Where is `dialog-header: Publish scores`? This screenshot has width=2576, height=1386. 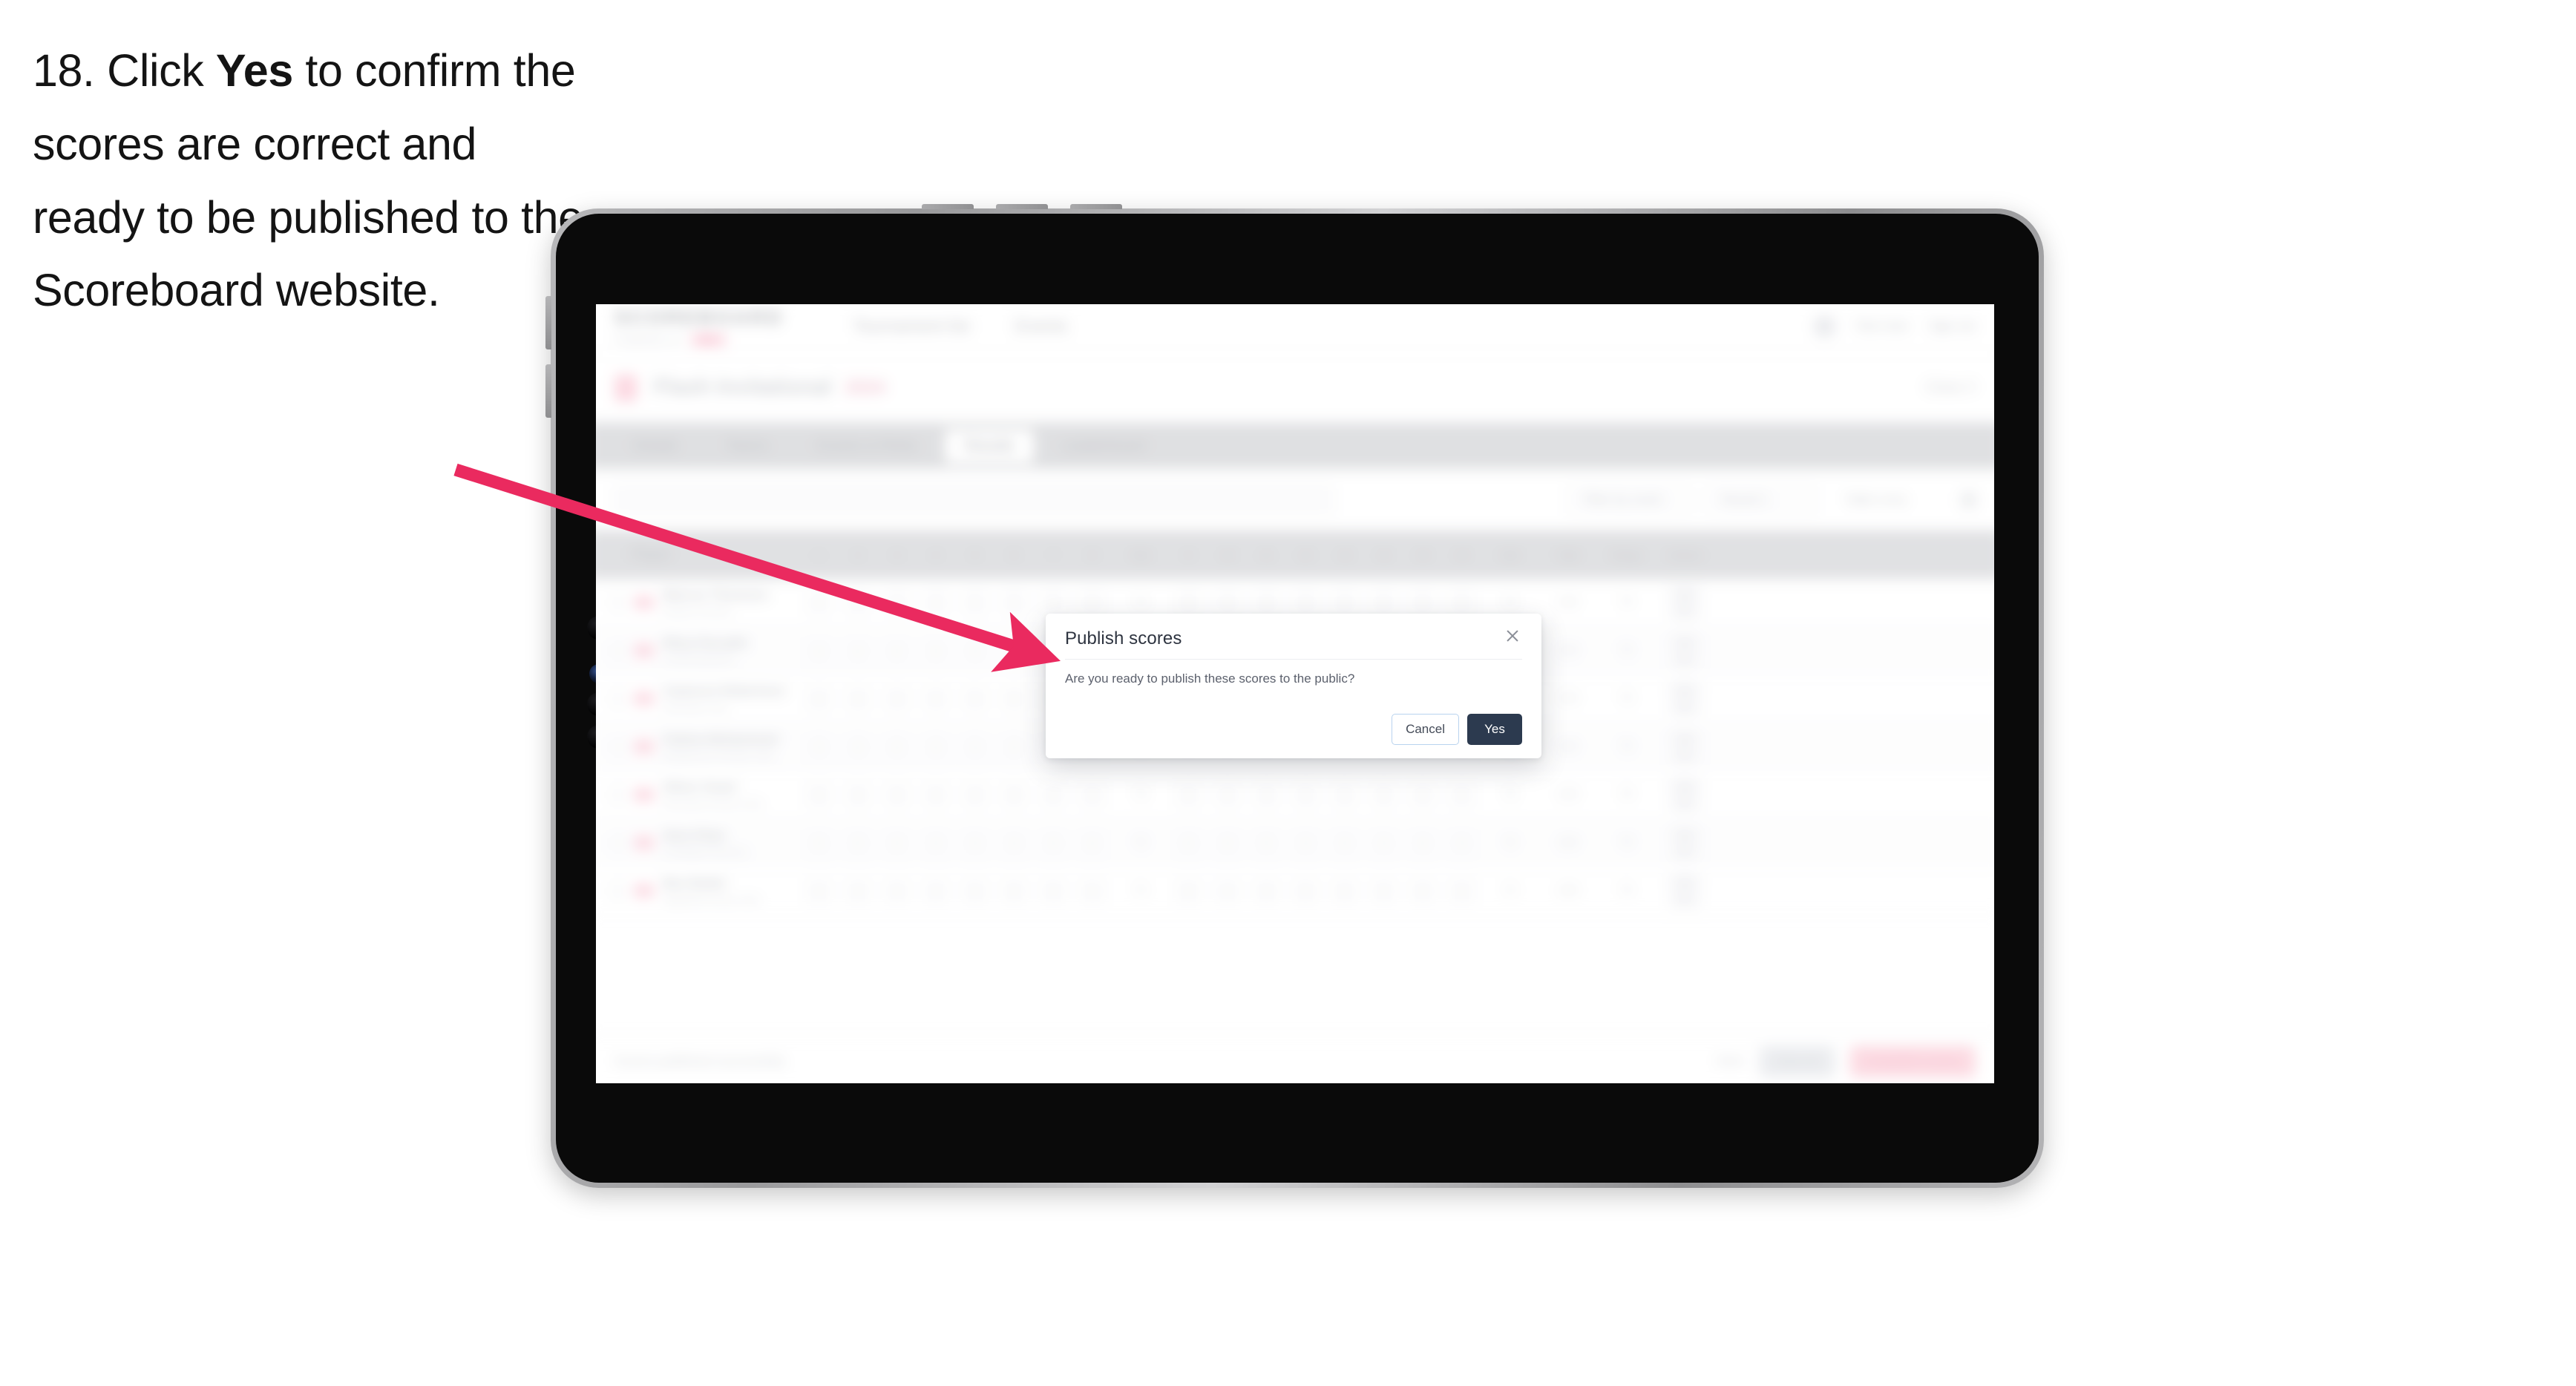 dialog-header: Publish scores is located at coordinates (1293, 644).